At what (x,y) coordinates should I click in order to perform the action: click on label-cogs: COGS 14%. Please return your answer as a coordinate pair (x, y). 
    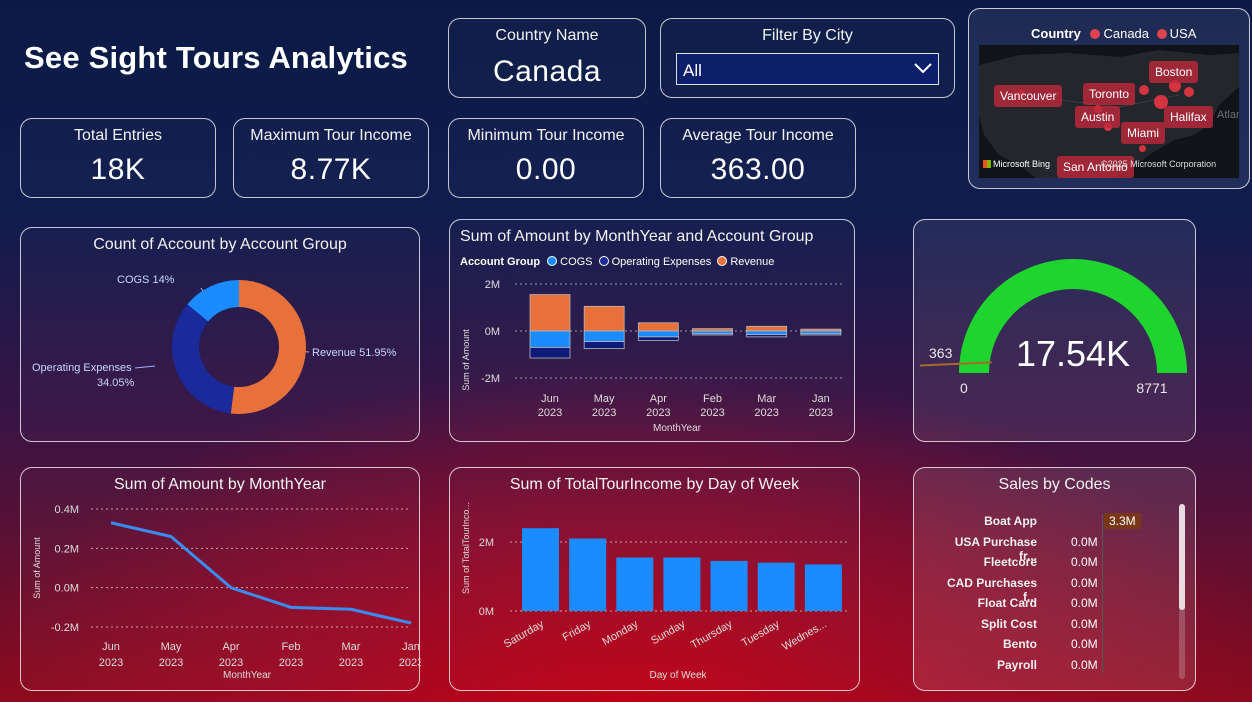
    Looking at the image, I should click on (146, 280).